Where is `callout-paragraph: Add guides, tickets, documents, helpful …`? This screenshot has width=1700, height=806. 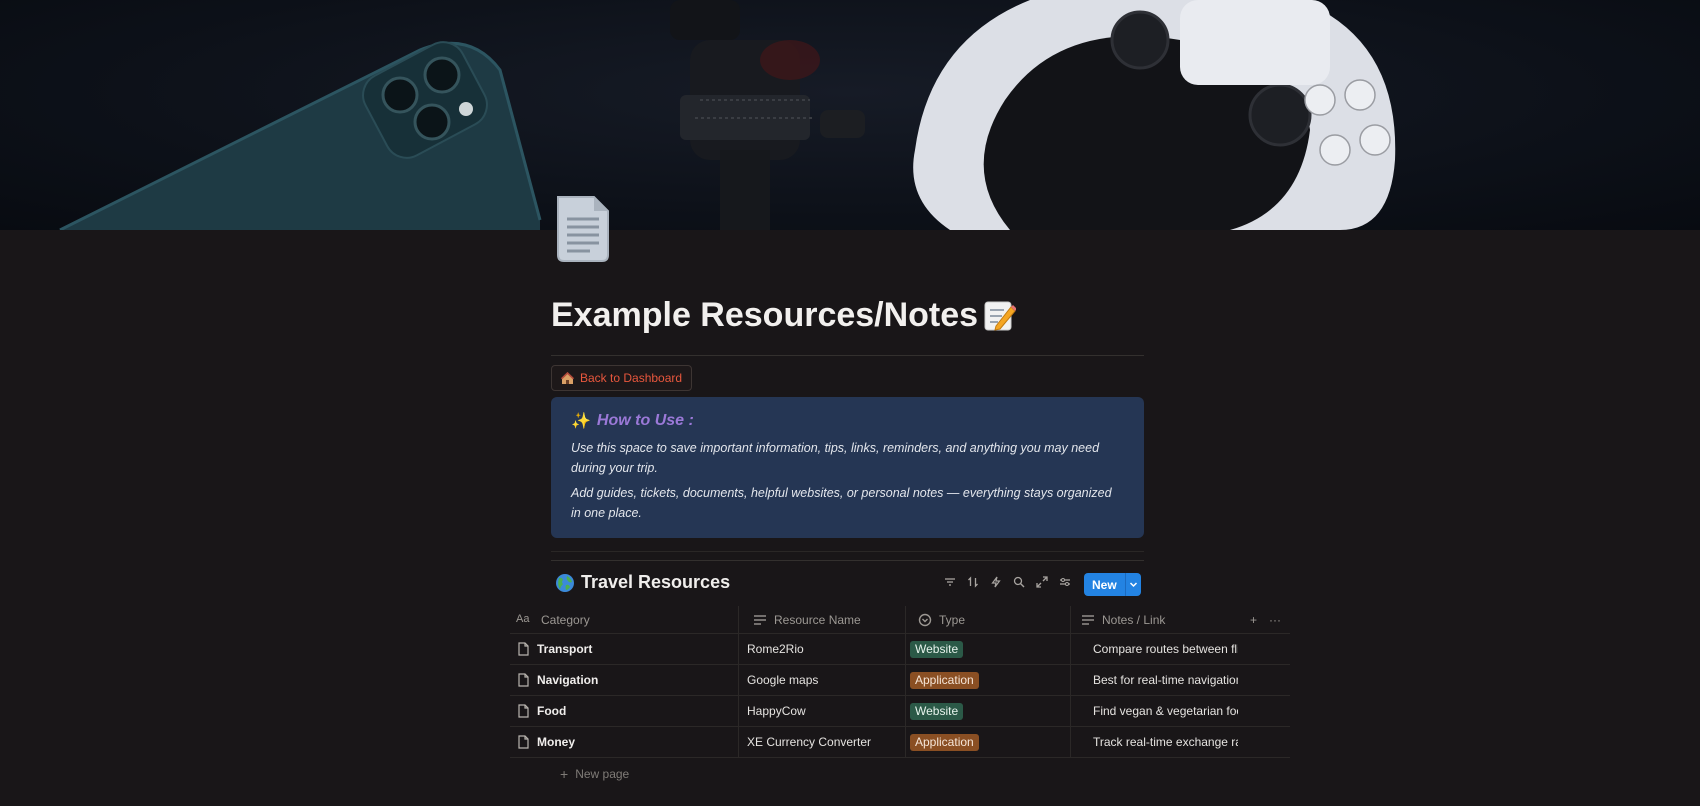 callout-paragraph: Add guides, tickets, documents, helpful … is located at coordinates (841, 503).